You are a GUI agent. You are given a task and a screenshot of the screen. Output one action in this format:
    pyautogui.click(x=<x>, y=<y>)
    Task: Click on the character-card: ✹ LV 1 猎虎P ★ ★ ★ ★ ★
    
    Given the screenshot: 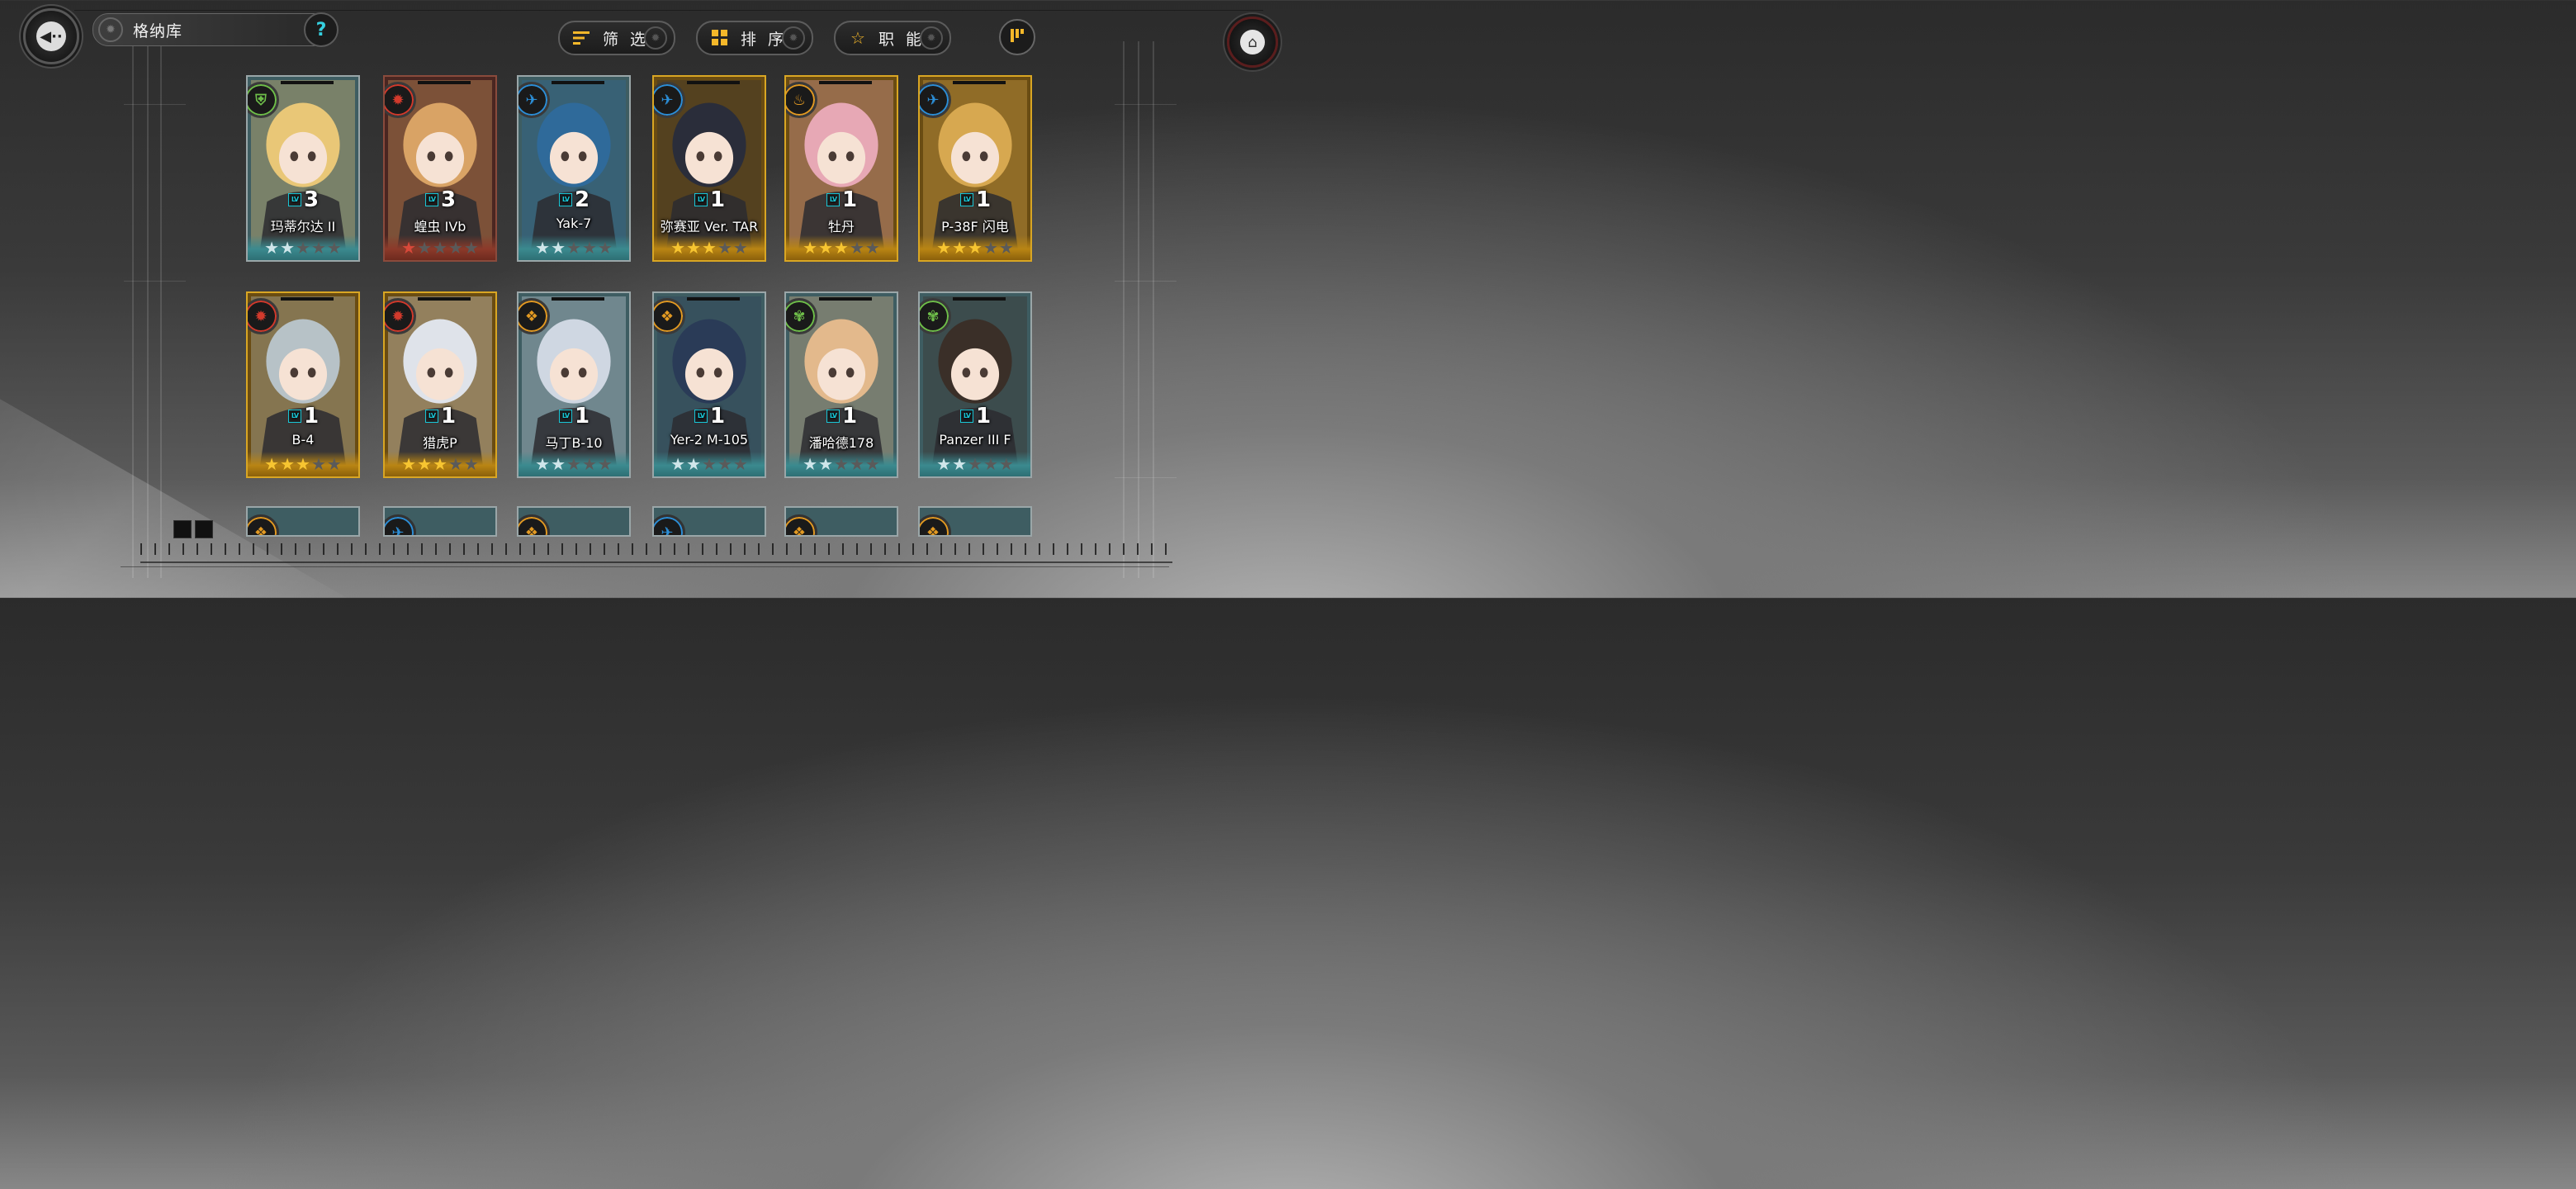 What is the action you would take?
    pyautogui.click(x=440, y=384)
    